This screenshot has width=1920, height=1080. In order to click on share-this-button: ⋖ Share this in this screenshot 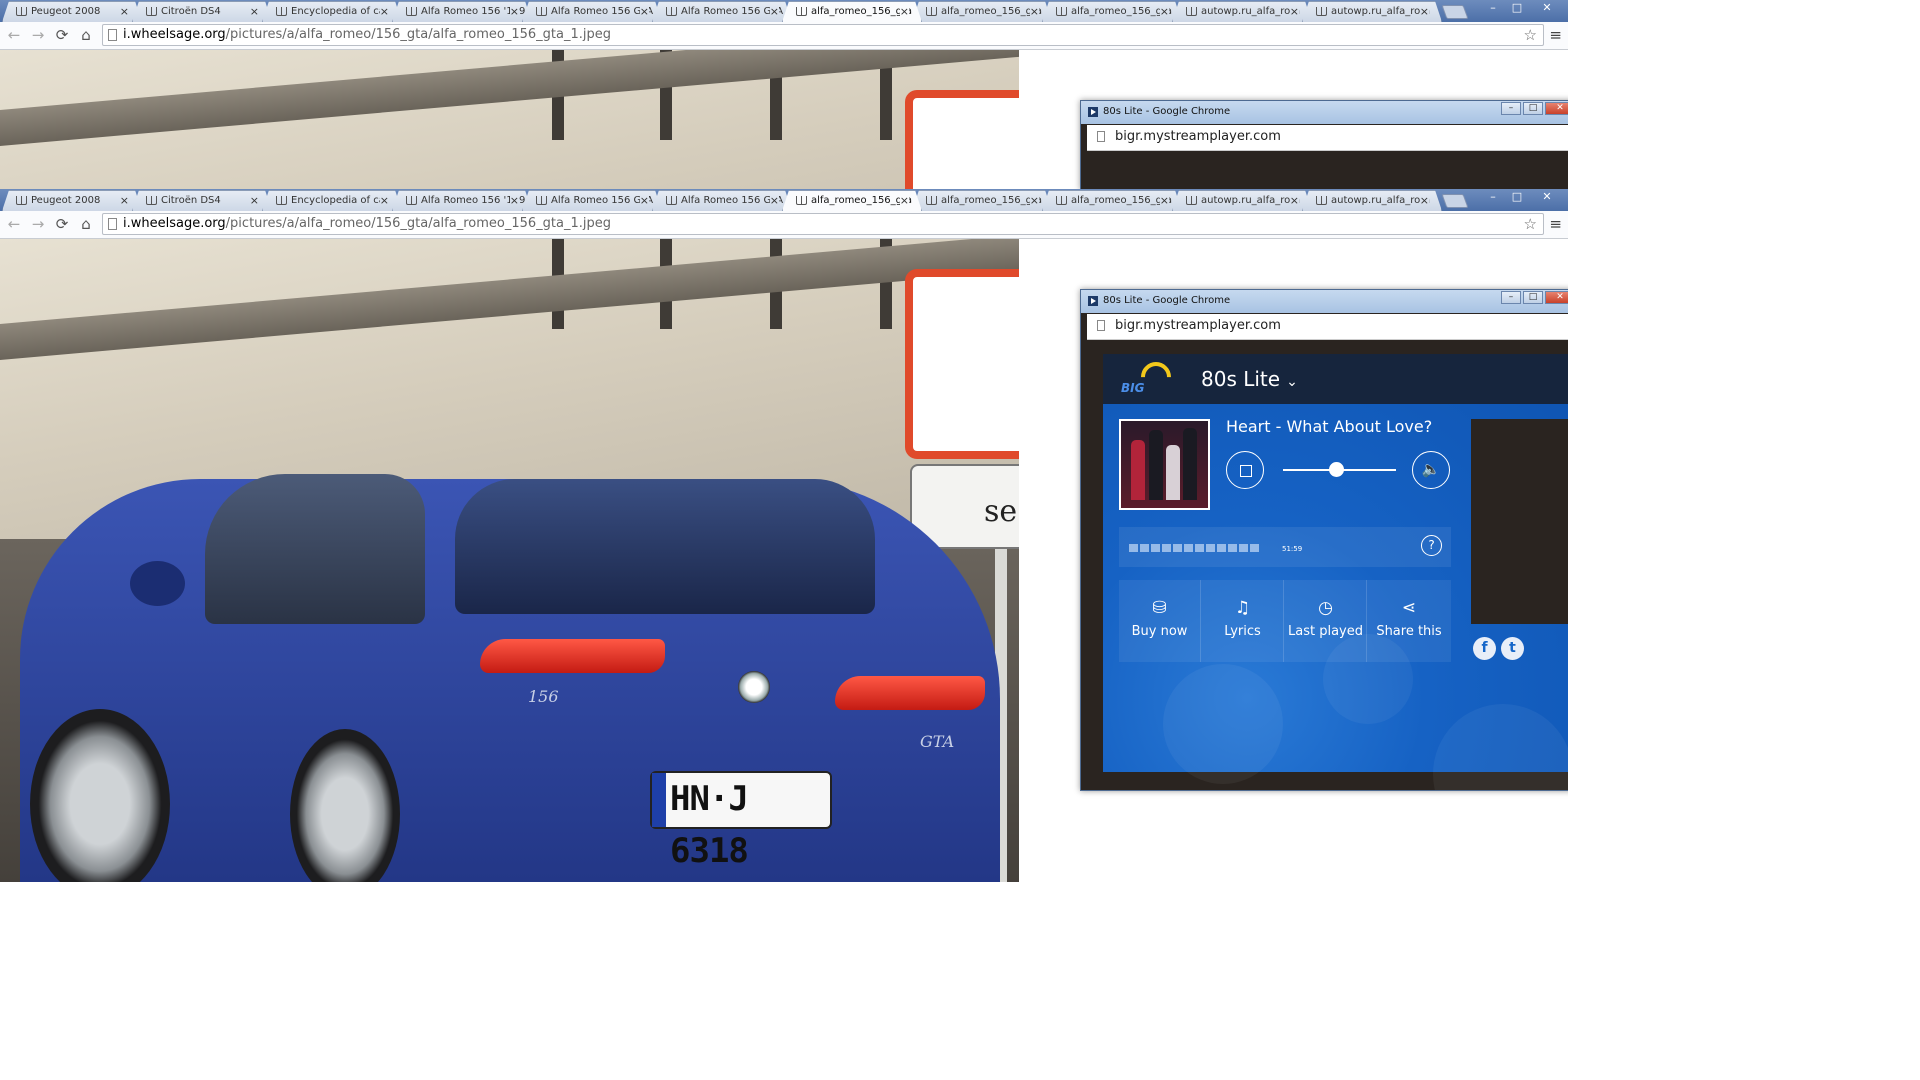, I will do `click(1409, 621)`.